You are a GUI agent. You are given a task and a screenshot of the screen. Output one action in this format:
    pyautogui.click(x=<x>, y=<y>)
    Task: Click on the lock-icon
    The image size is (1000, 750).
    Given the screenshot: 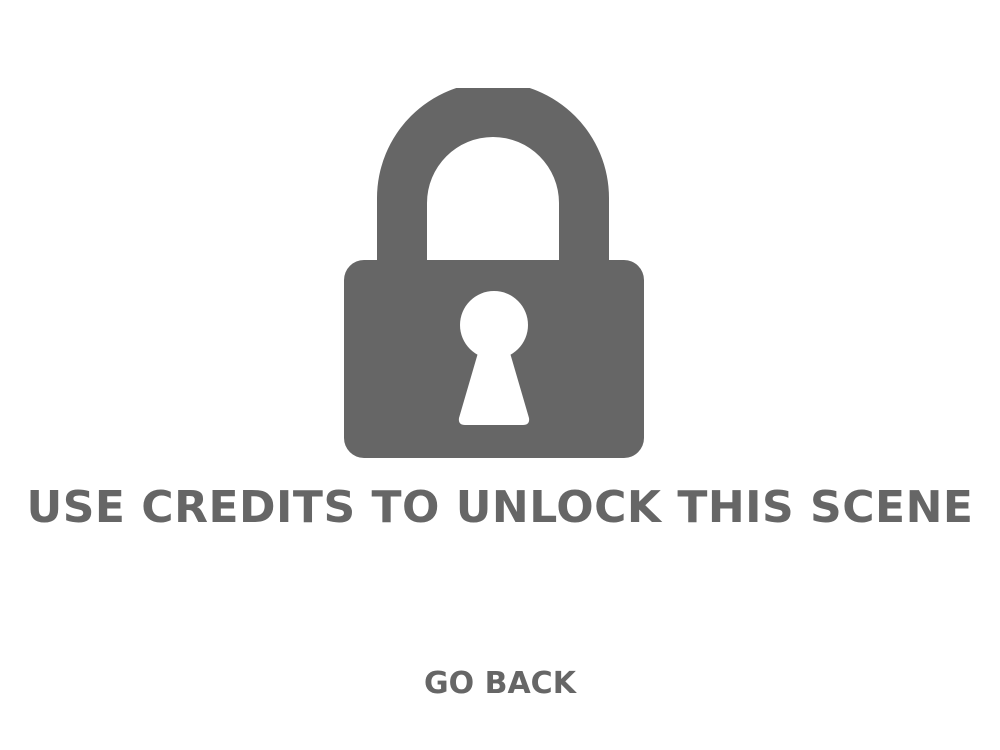 What is the action you would take?
    pyautogui.click(x=494, y=273)
    